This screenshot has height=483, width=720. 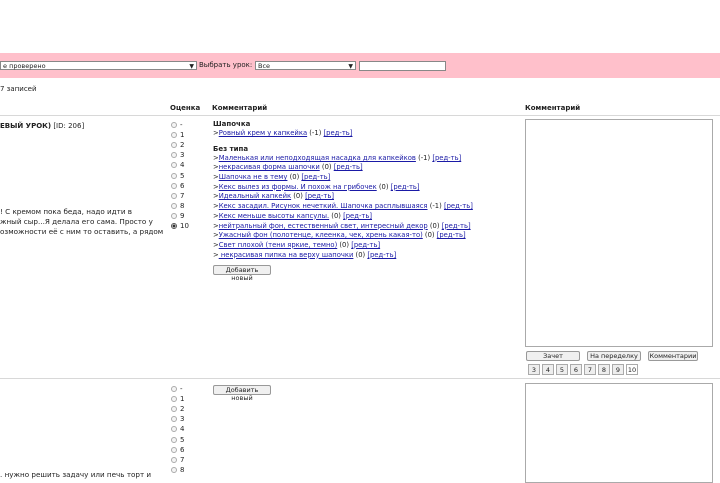 I want to click on grade-radio-label: 6, so click(x=182, y=449).